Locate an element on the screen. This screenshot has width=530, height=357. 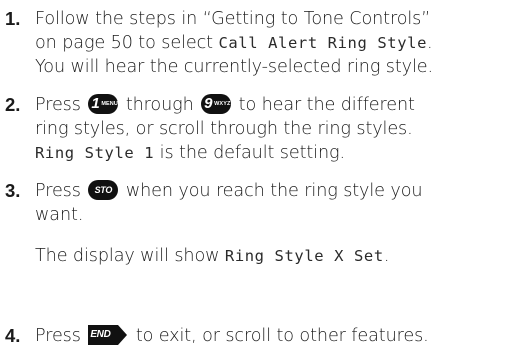
step-2-line-3: Ring Style 1 is the default setting. is located at coordinates (190, 153).